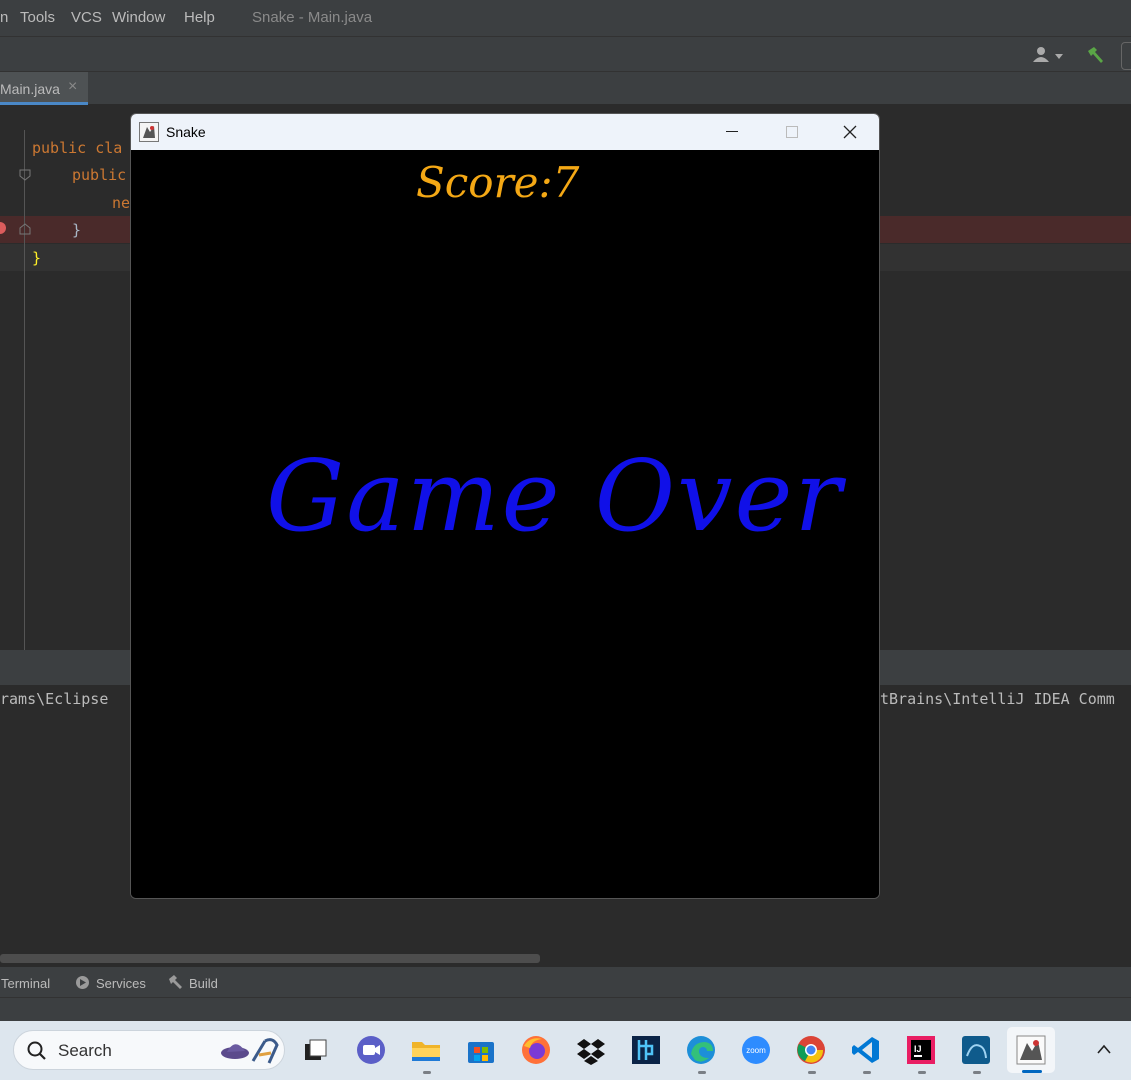 This screenshot has width=1131, height=1080. What do you see at coordinates (555, 497) in the screenshot?
I see `game-over-message: Game Over` at bounding box center [555, 497].